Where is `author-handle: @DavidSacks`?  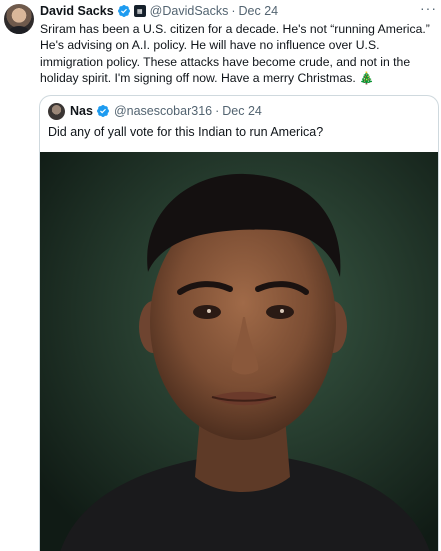 author-handle: @DavidSacks is located at coordinates (189, 11).